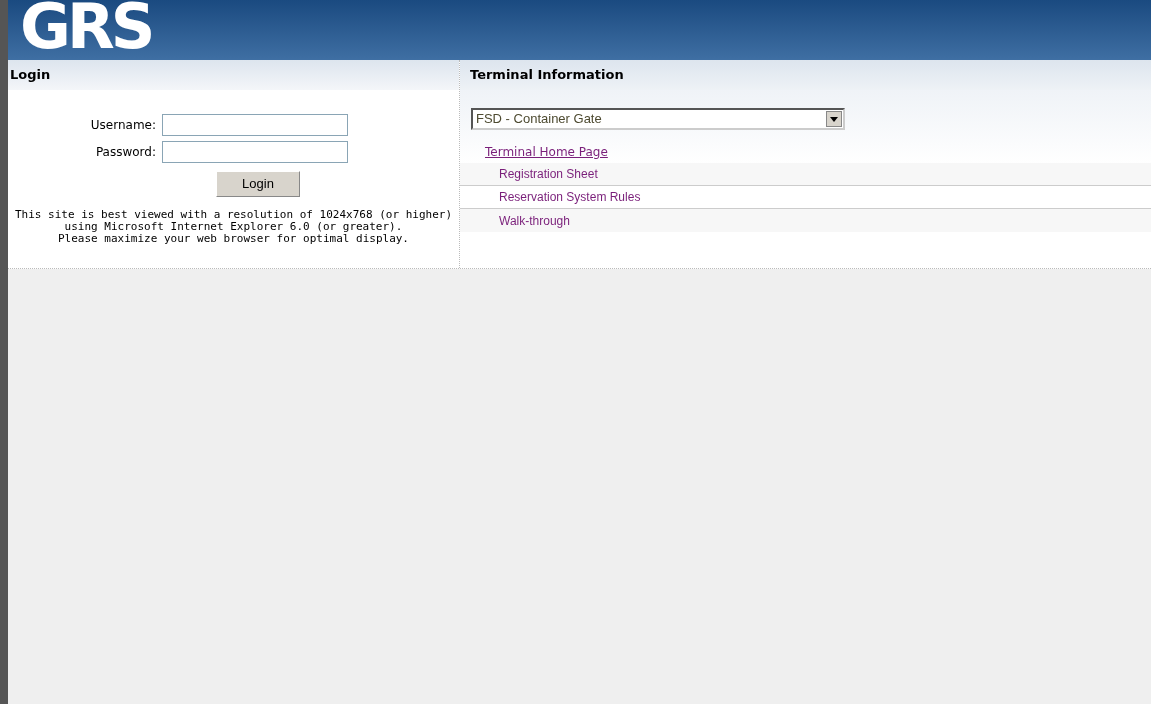 The width and height of the screenshot is (1151, 704). What do you see at coordinates (233, 215) in the screenshot?
I see `info-text: This site is best viewed with a resolution of 1024x768 (or higher)` at bounding box center [233, 215].